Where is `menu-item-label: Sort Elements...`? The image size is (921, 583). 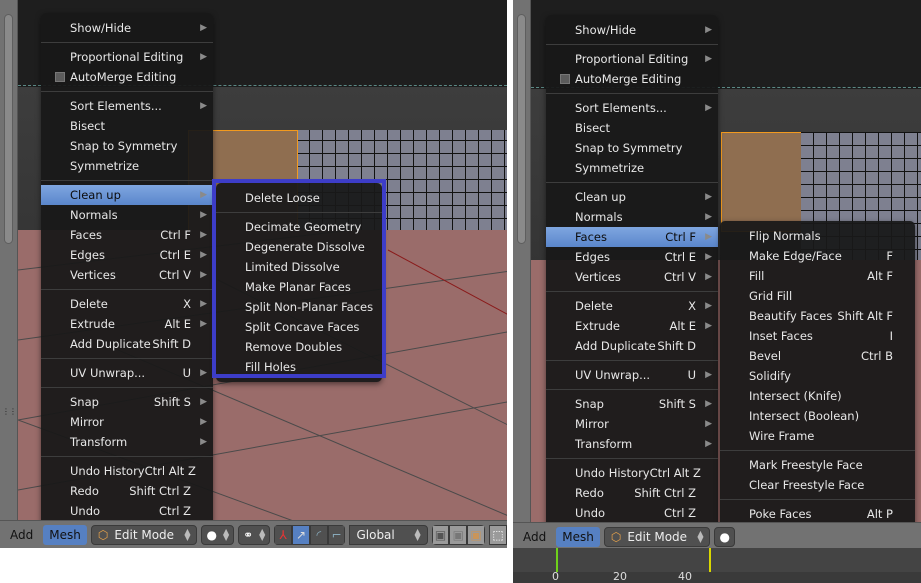
menu-item-label: Sort Elements... is located at coordinates (621, 108).